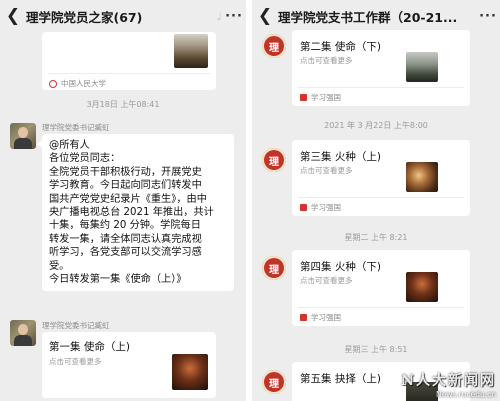 The image size is (500, 401). I want to click on video-card: 第一集 使命（上) 点击可查看更多, so click(129, 365).